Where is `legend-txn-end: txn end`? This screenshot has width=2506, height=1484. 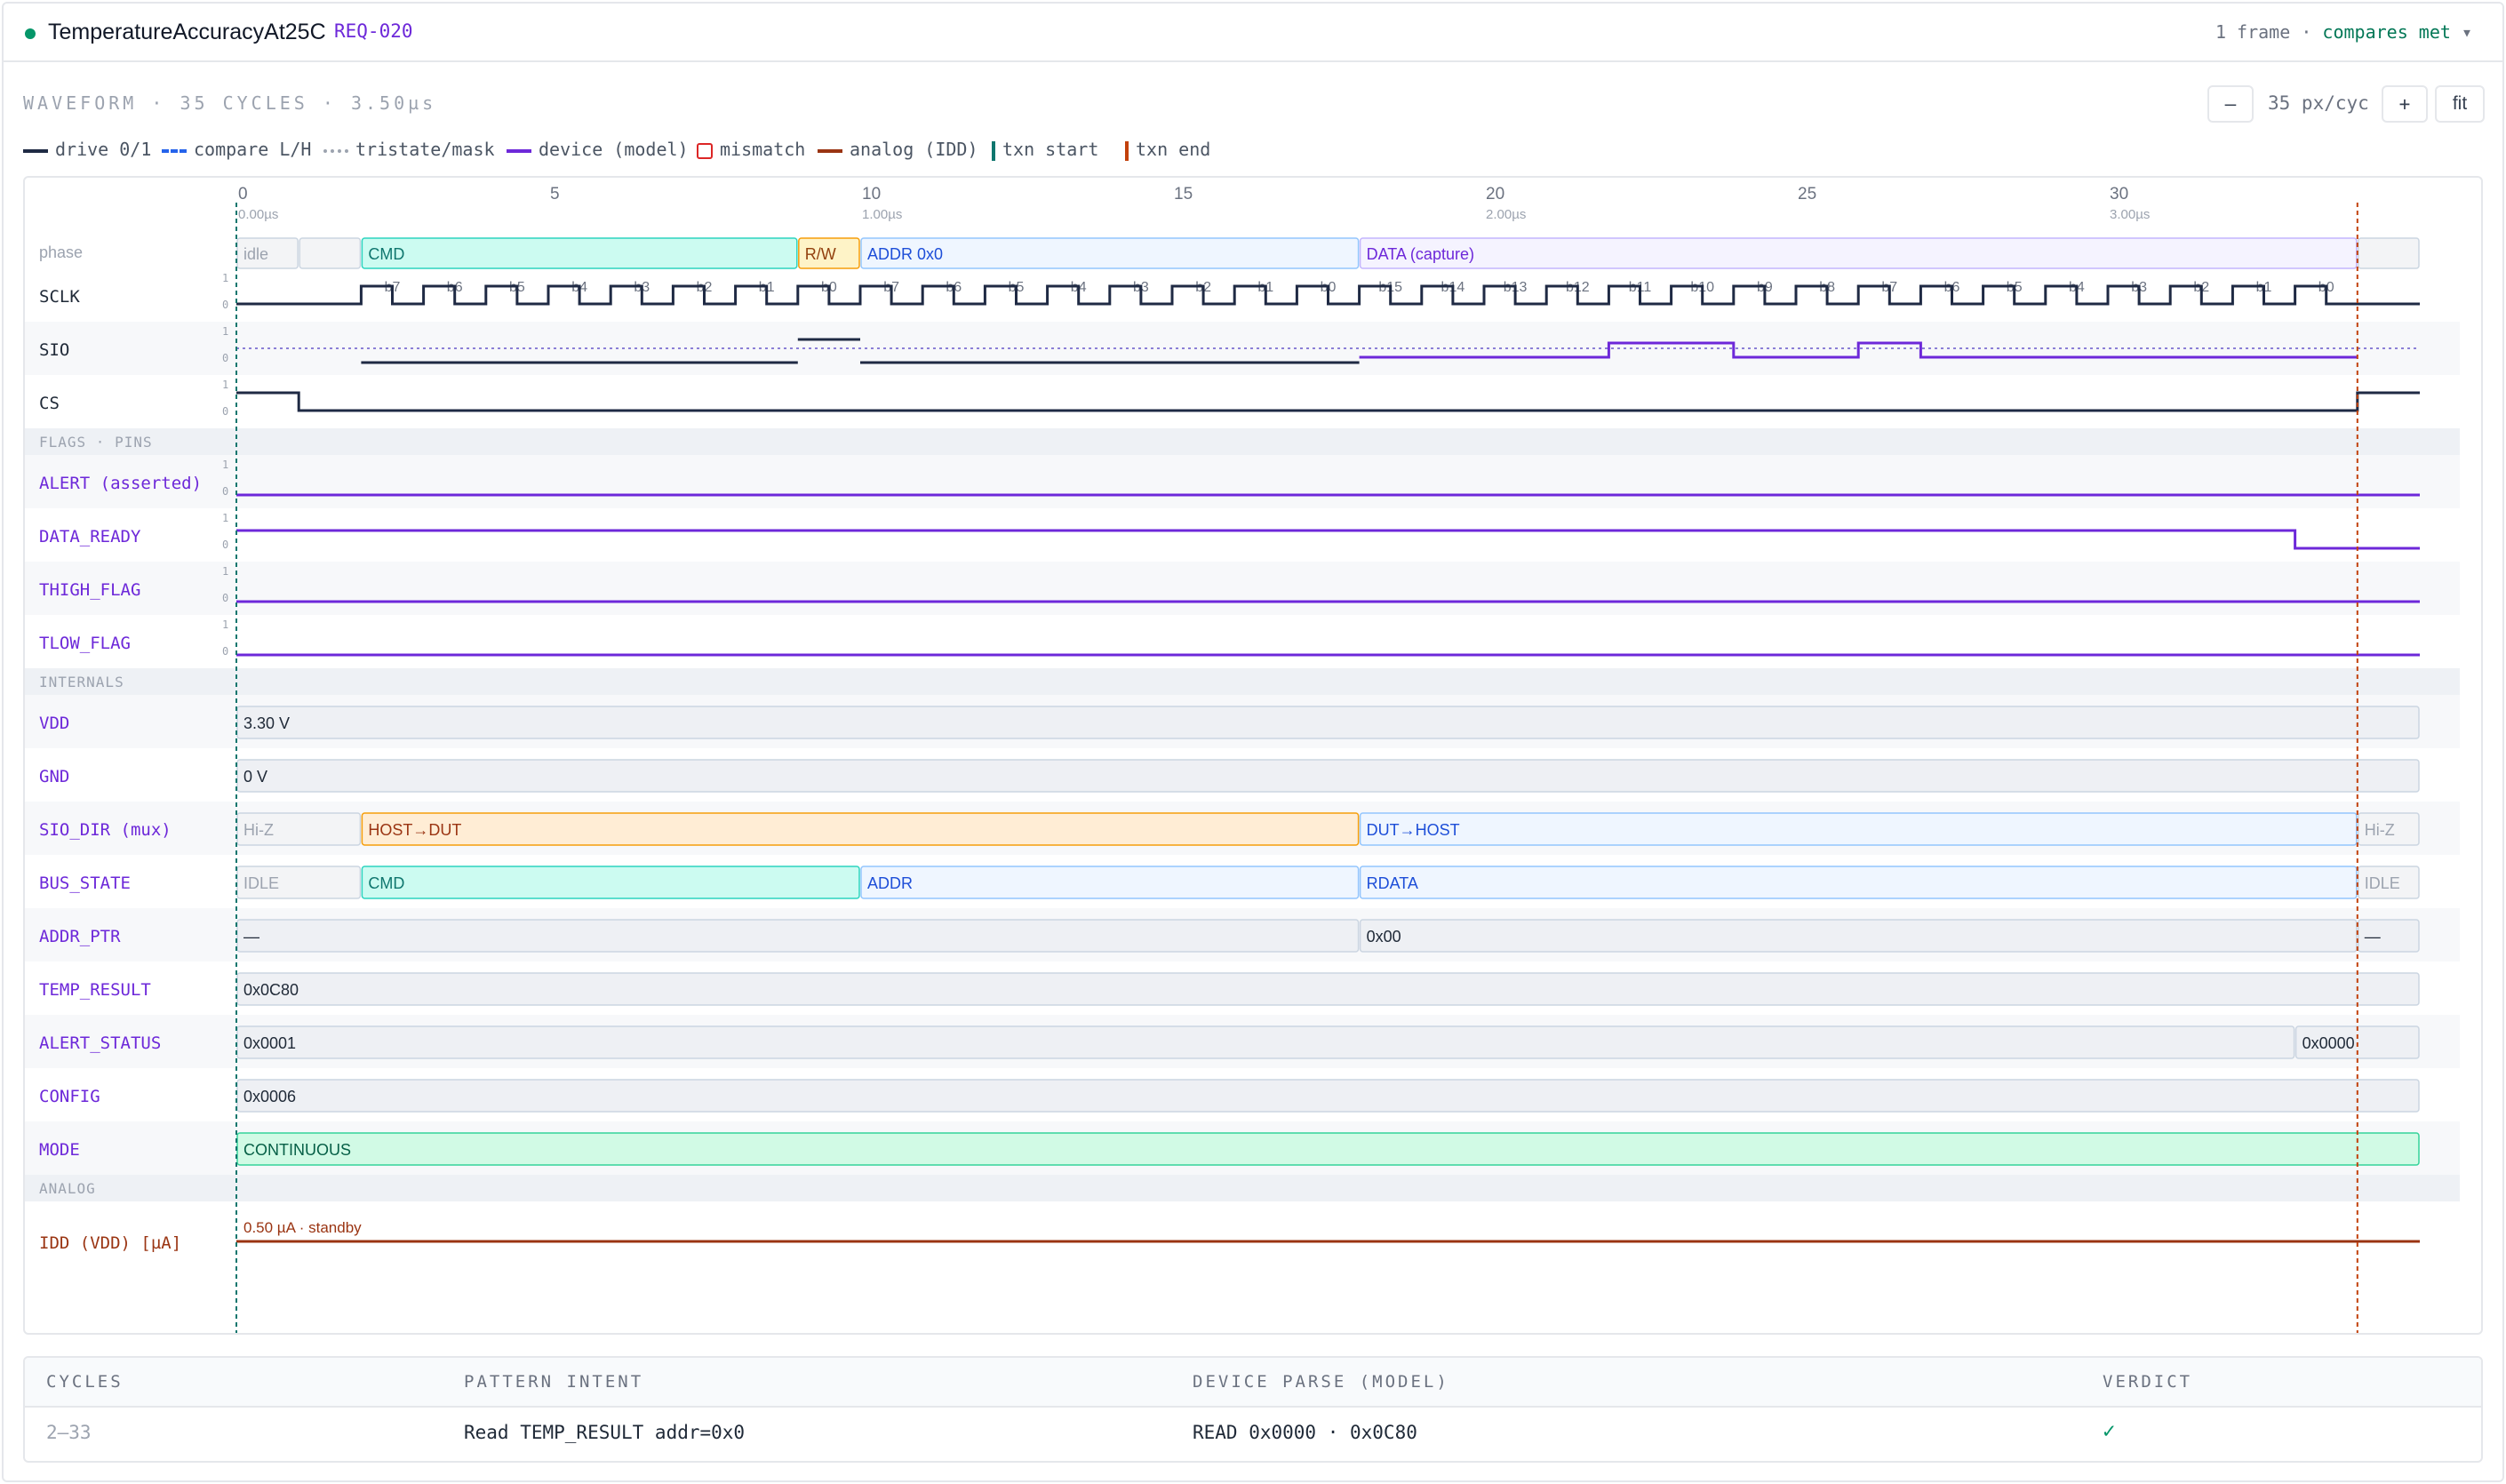
legend-txn-end: txn end is located at coordinates (1167, 150).